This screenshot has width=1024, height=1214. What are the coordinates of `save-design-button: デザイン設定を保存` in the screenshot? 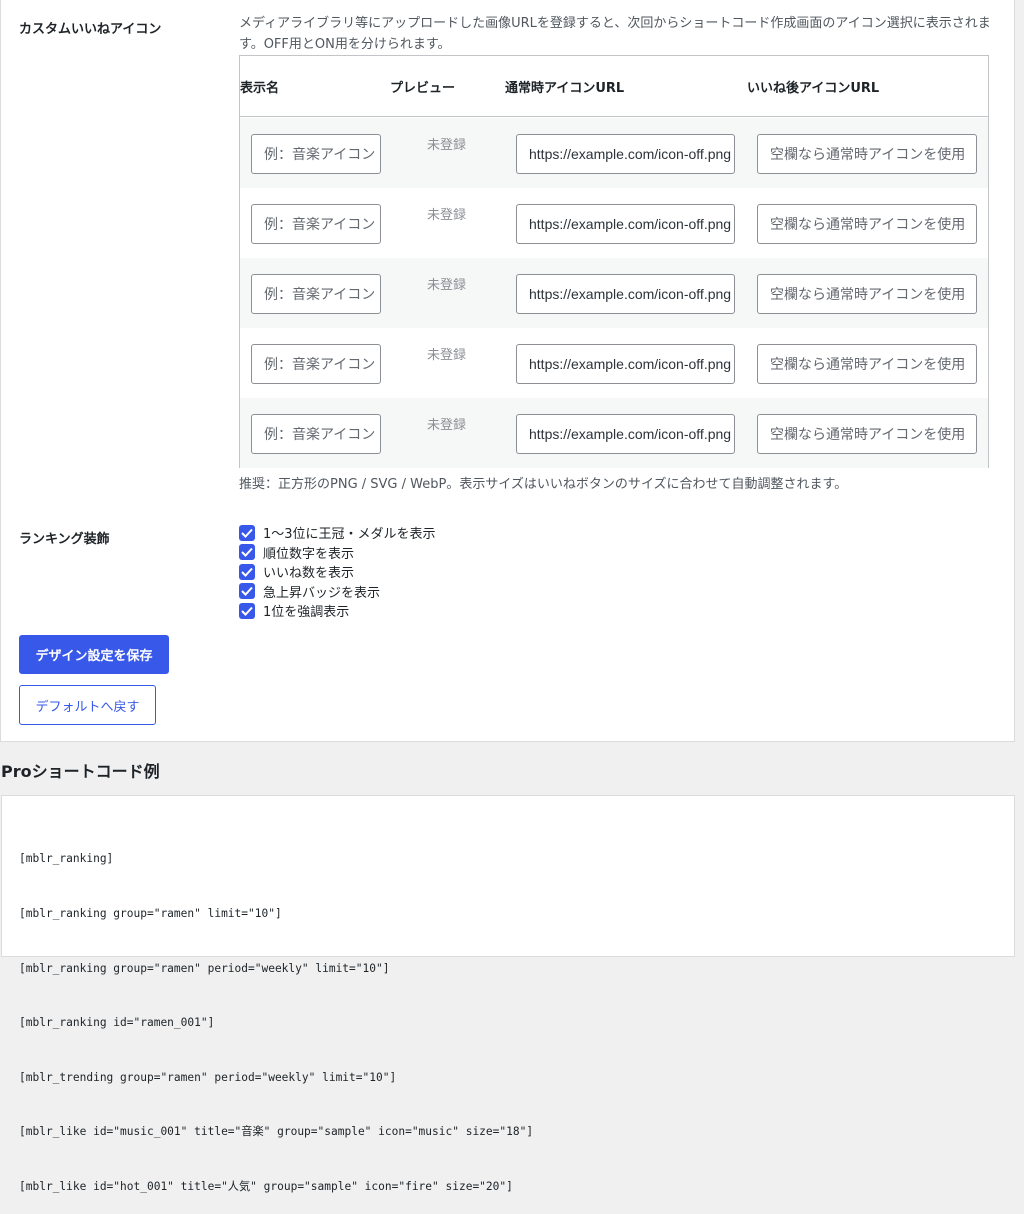 It's located at (94, 654).